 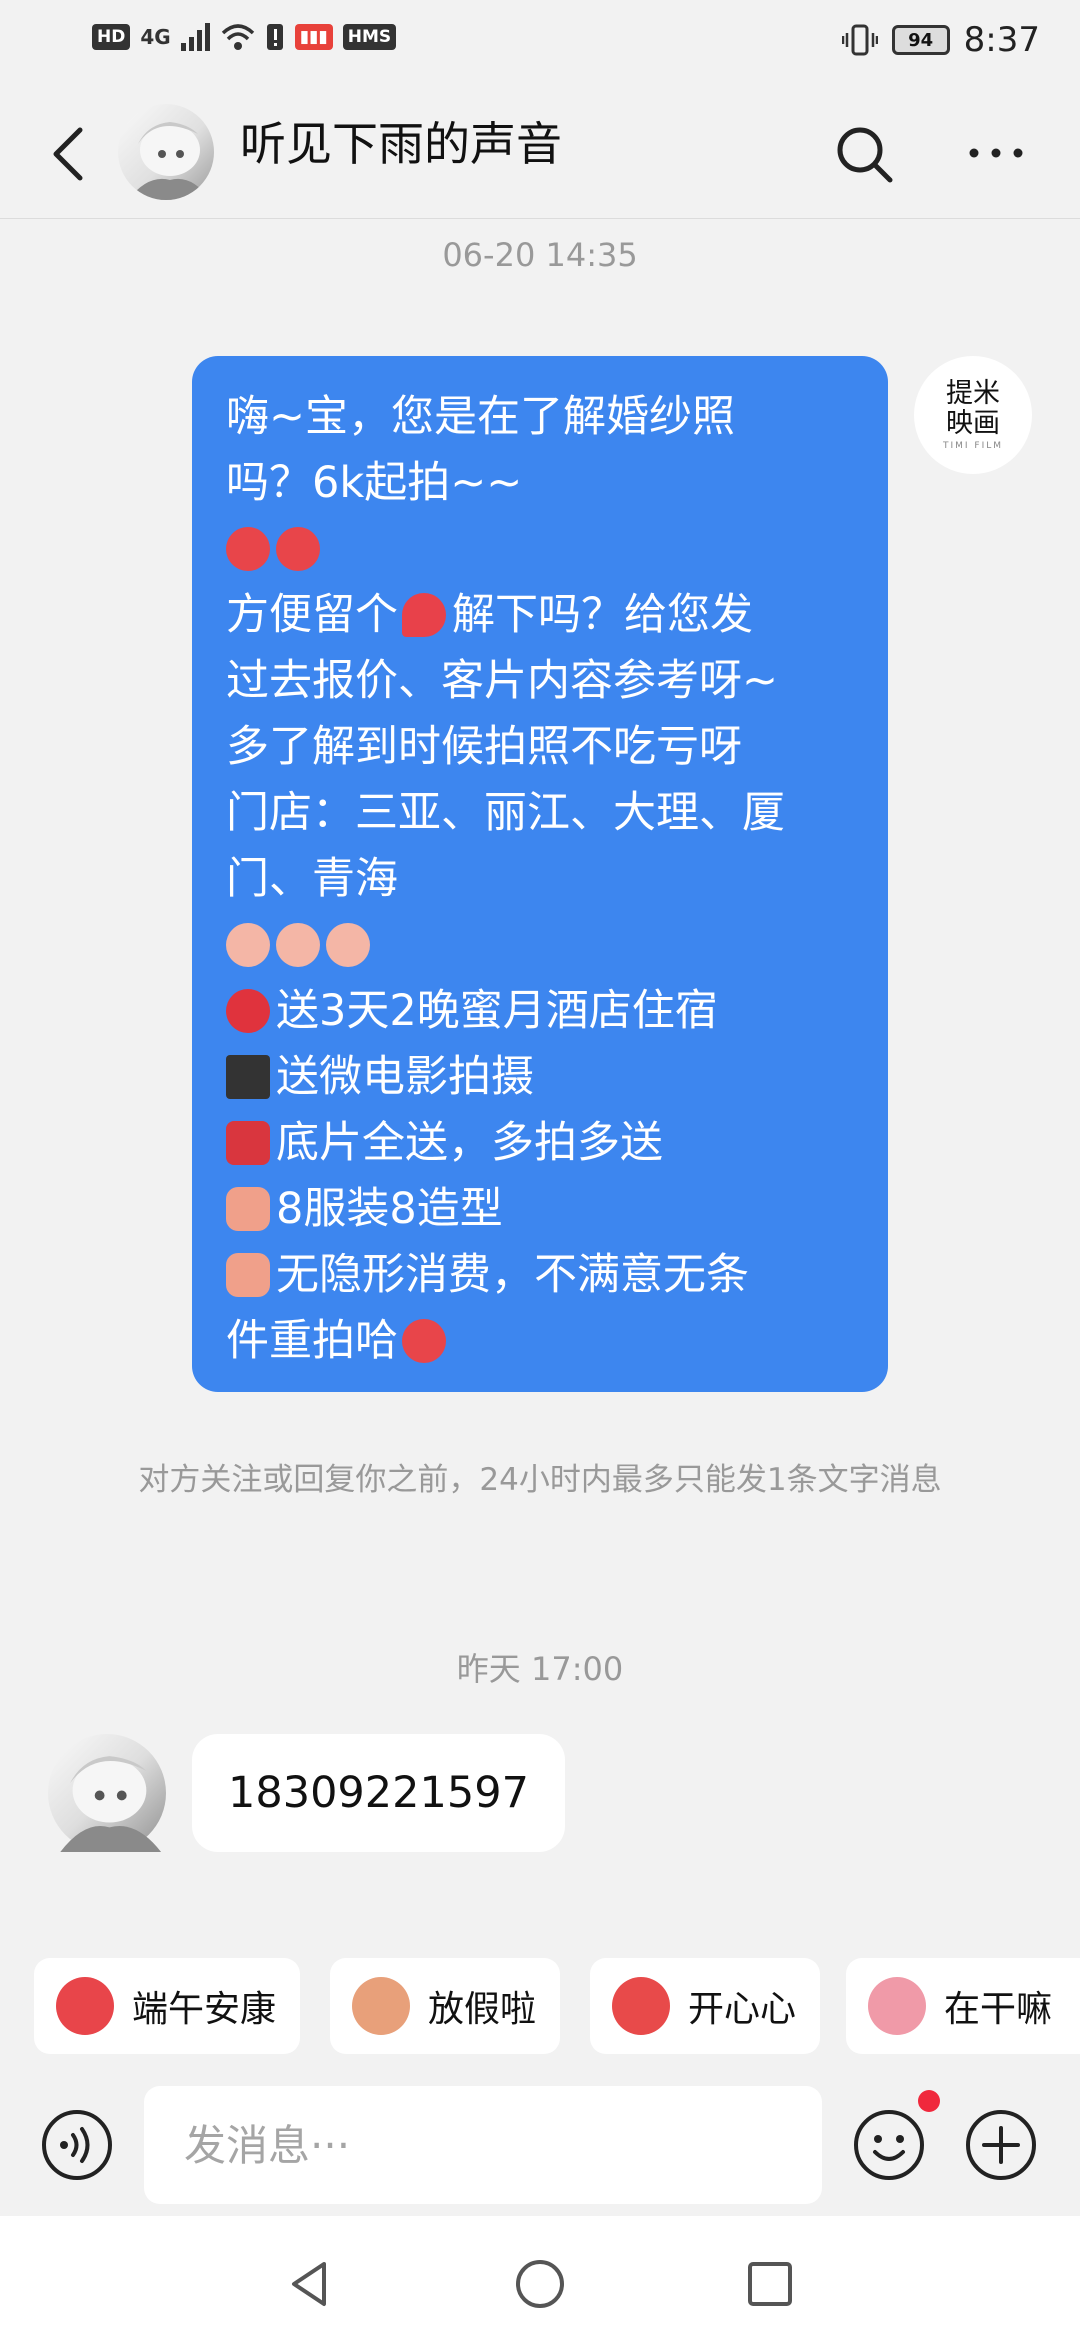 I want to click on message-line: 送微电影拍摄, so click(x=540, y=1077).